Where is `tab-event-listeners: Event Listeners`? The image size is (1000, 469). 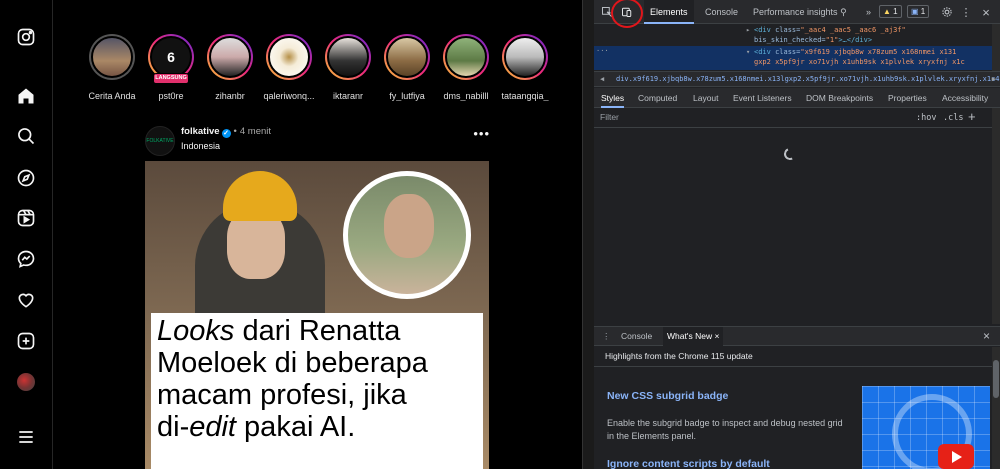 tab-event-listeners: Event Listeners is located at coordinates (762, 98).